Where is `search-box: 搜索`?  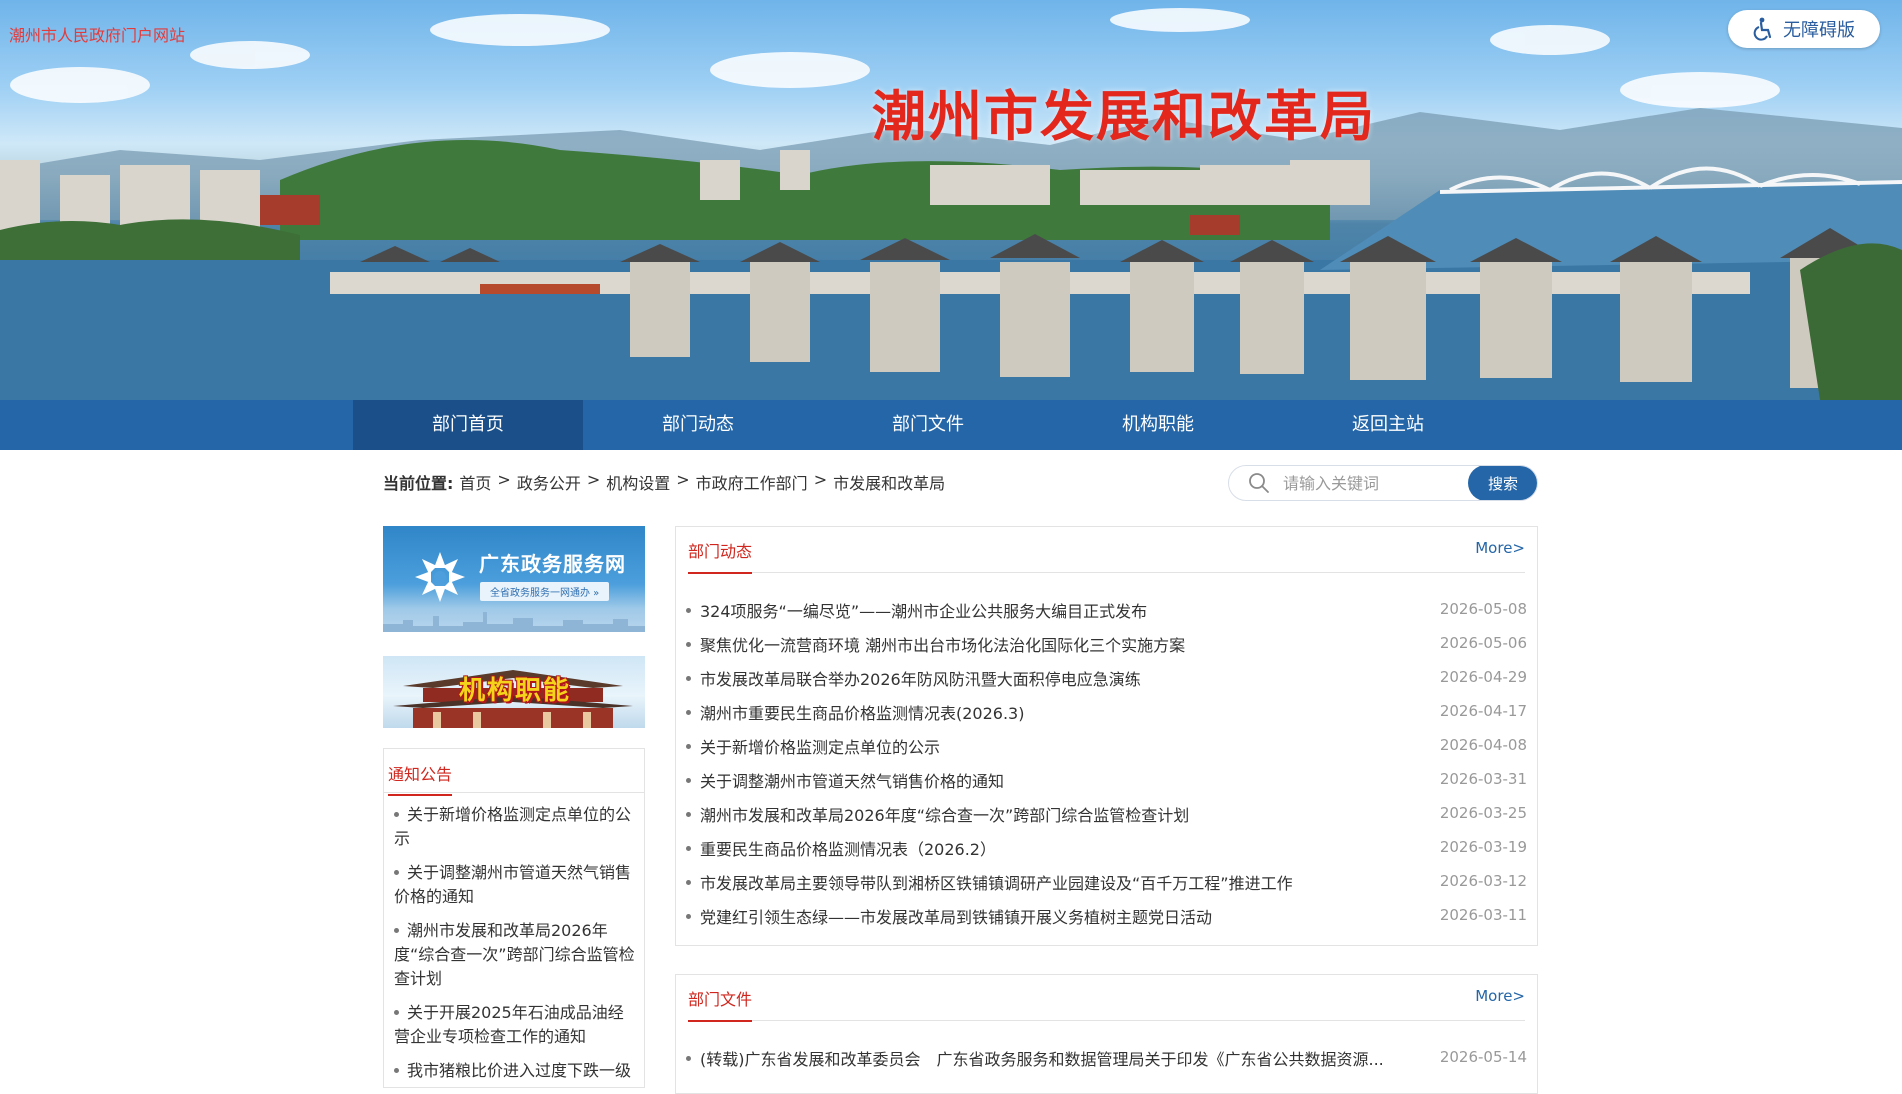 search-box: 搜索 is located at coordinates (1383, 483).